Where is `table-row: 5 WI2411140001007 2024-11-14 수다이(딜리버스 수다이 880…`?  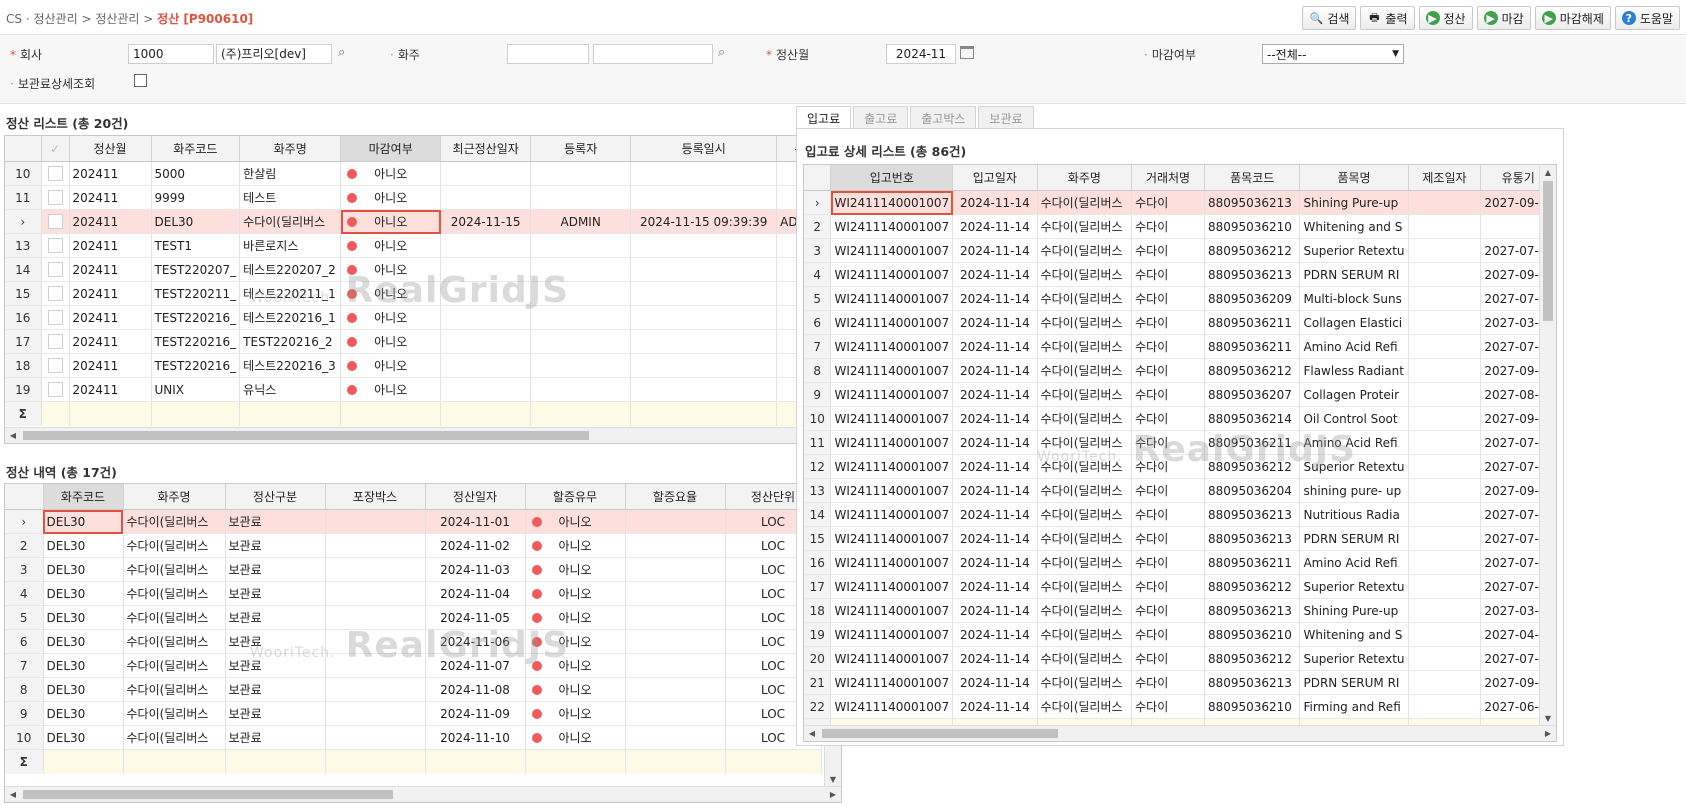 table-row: 5 WI2411140001007 2024-11-14 수다이(딜리버스 수다이 880… is located at coordinates (1180, 298).